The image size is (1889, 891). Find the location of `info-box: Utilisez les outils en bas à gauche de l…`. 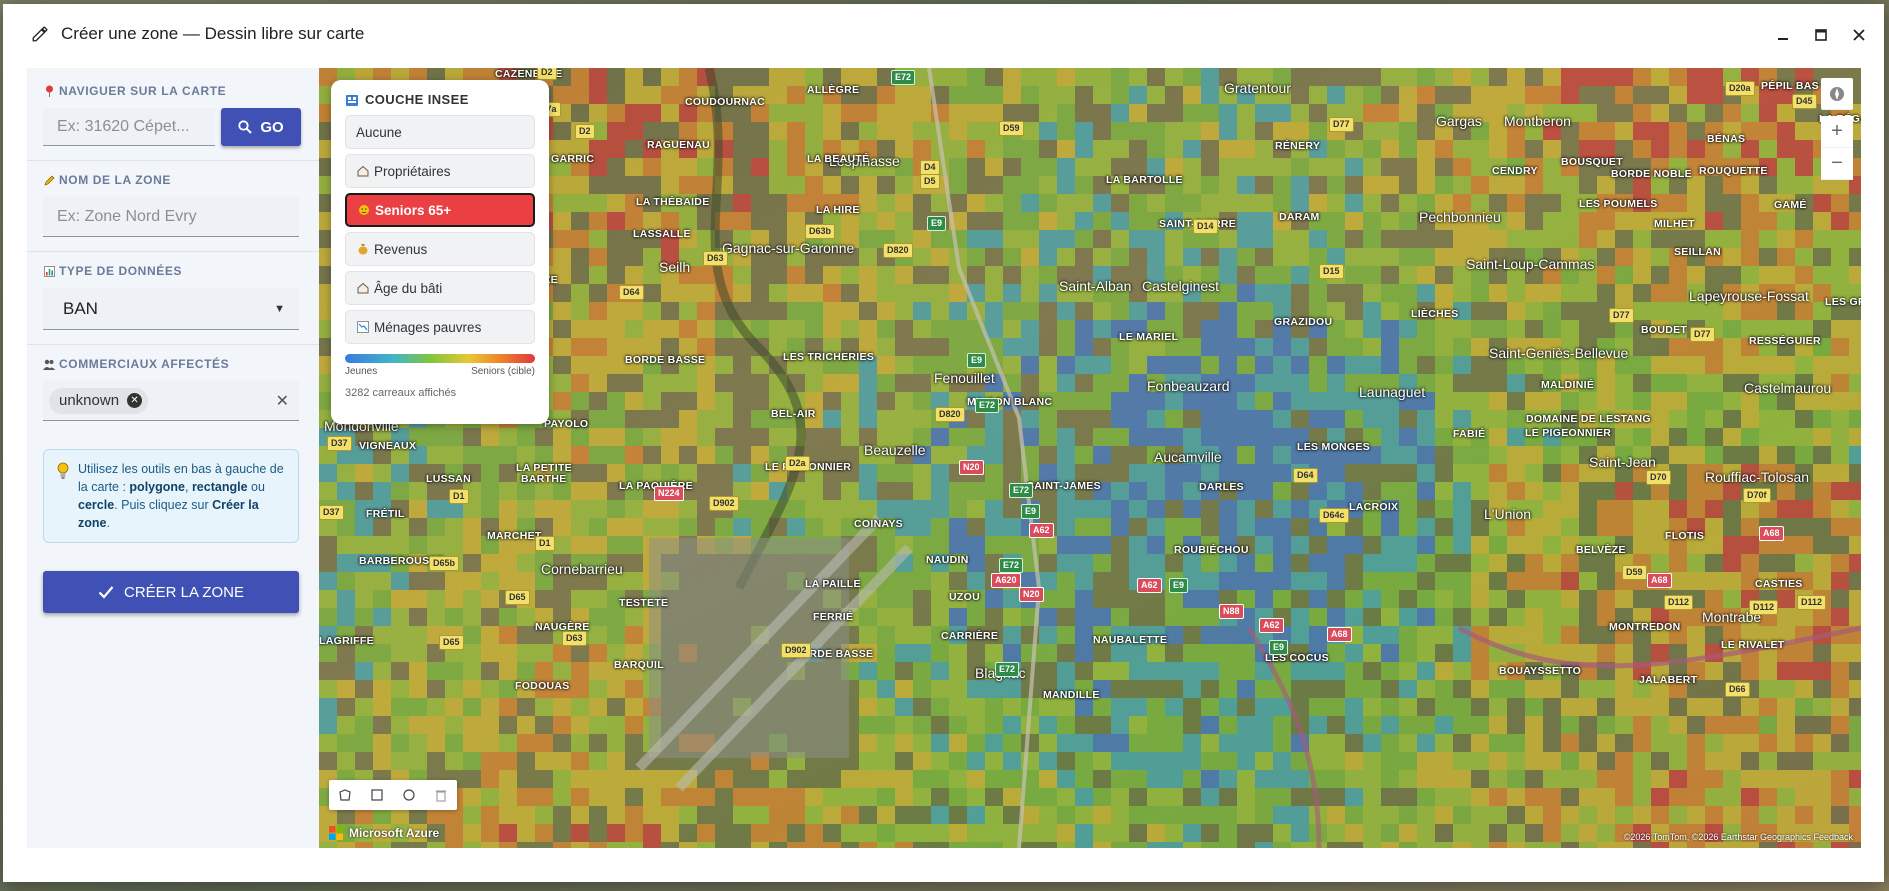

info-box: Utilisez les outils en bas à gauche de l… is located at coordinates (171, 496).